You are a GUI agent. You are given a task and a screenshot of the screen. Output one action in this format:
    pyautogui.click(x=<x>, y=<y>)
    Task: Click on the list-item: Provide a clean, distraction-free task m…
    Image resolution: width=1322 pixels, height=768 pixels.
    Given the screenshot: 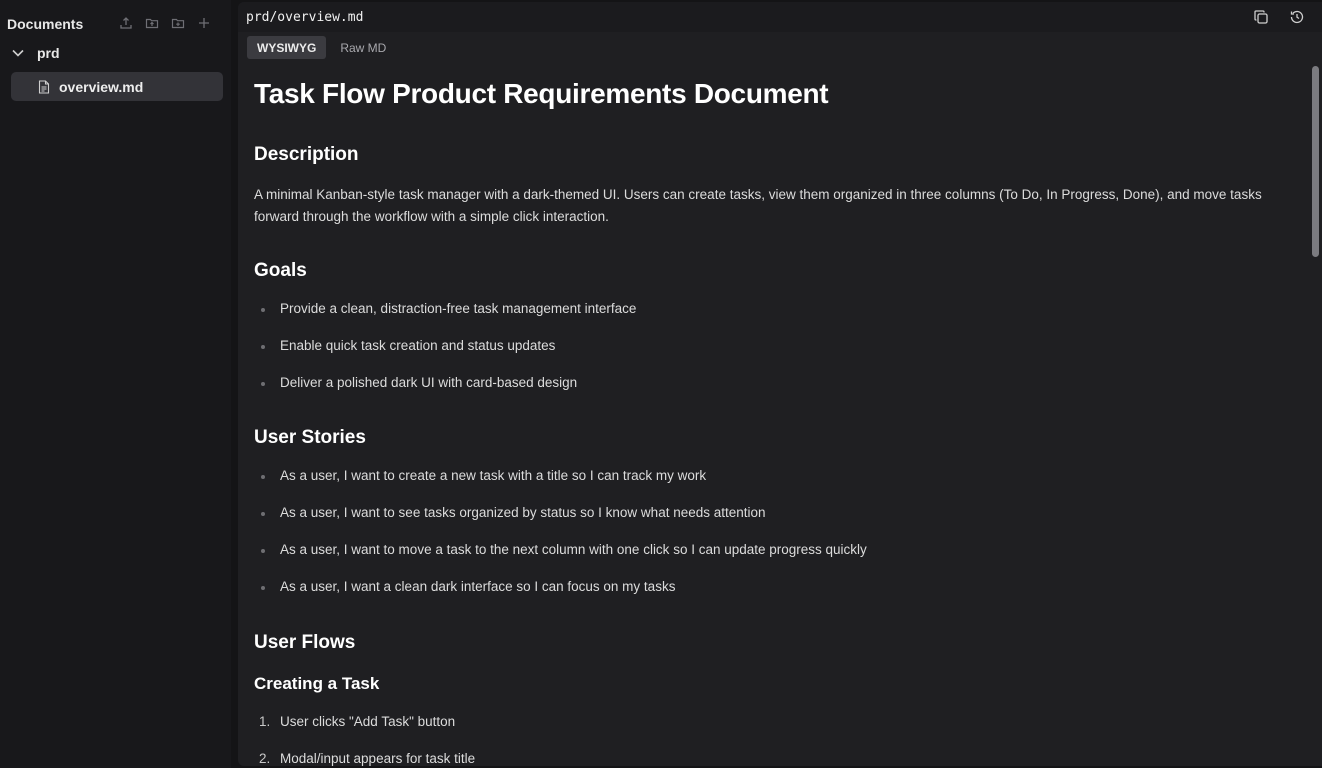 What is the action you would take?
    pyautogui.click(x=458, y=308)
    